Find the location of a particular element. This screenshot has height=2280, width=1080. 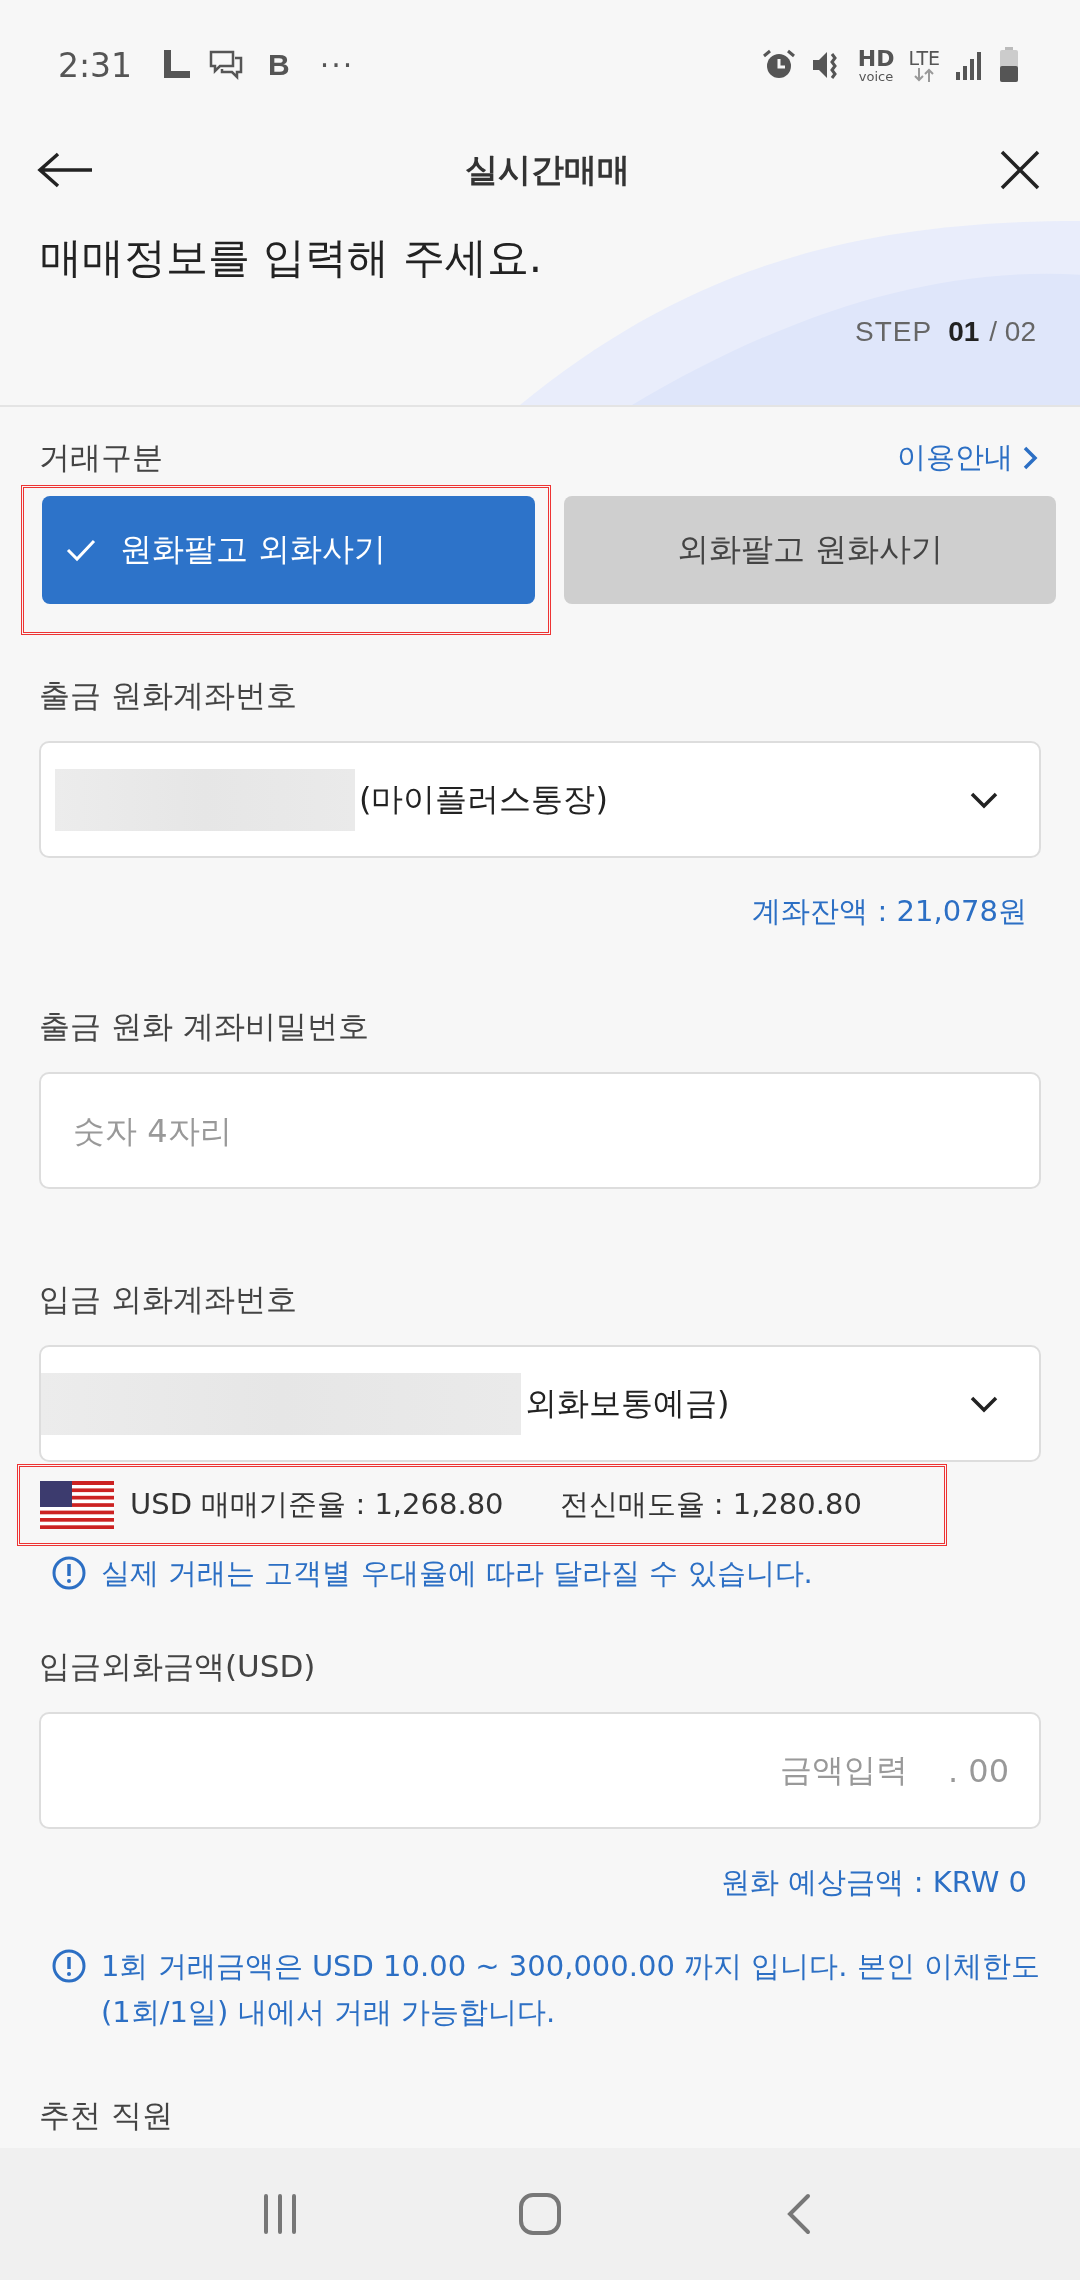

field-label: 입금 외화계좌번호 is located at coordinates (168, 1299).